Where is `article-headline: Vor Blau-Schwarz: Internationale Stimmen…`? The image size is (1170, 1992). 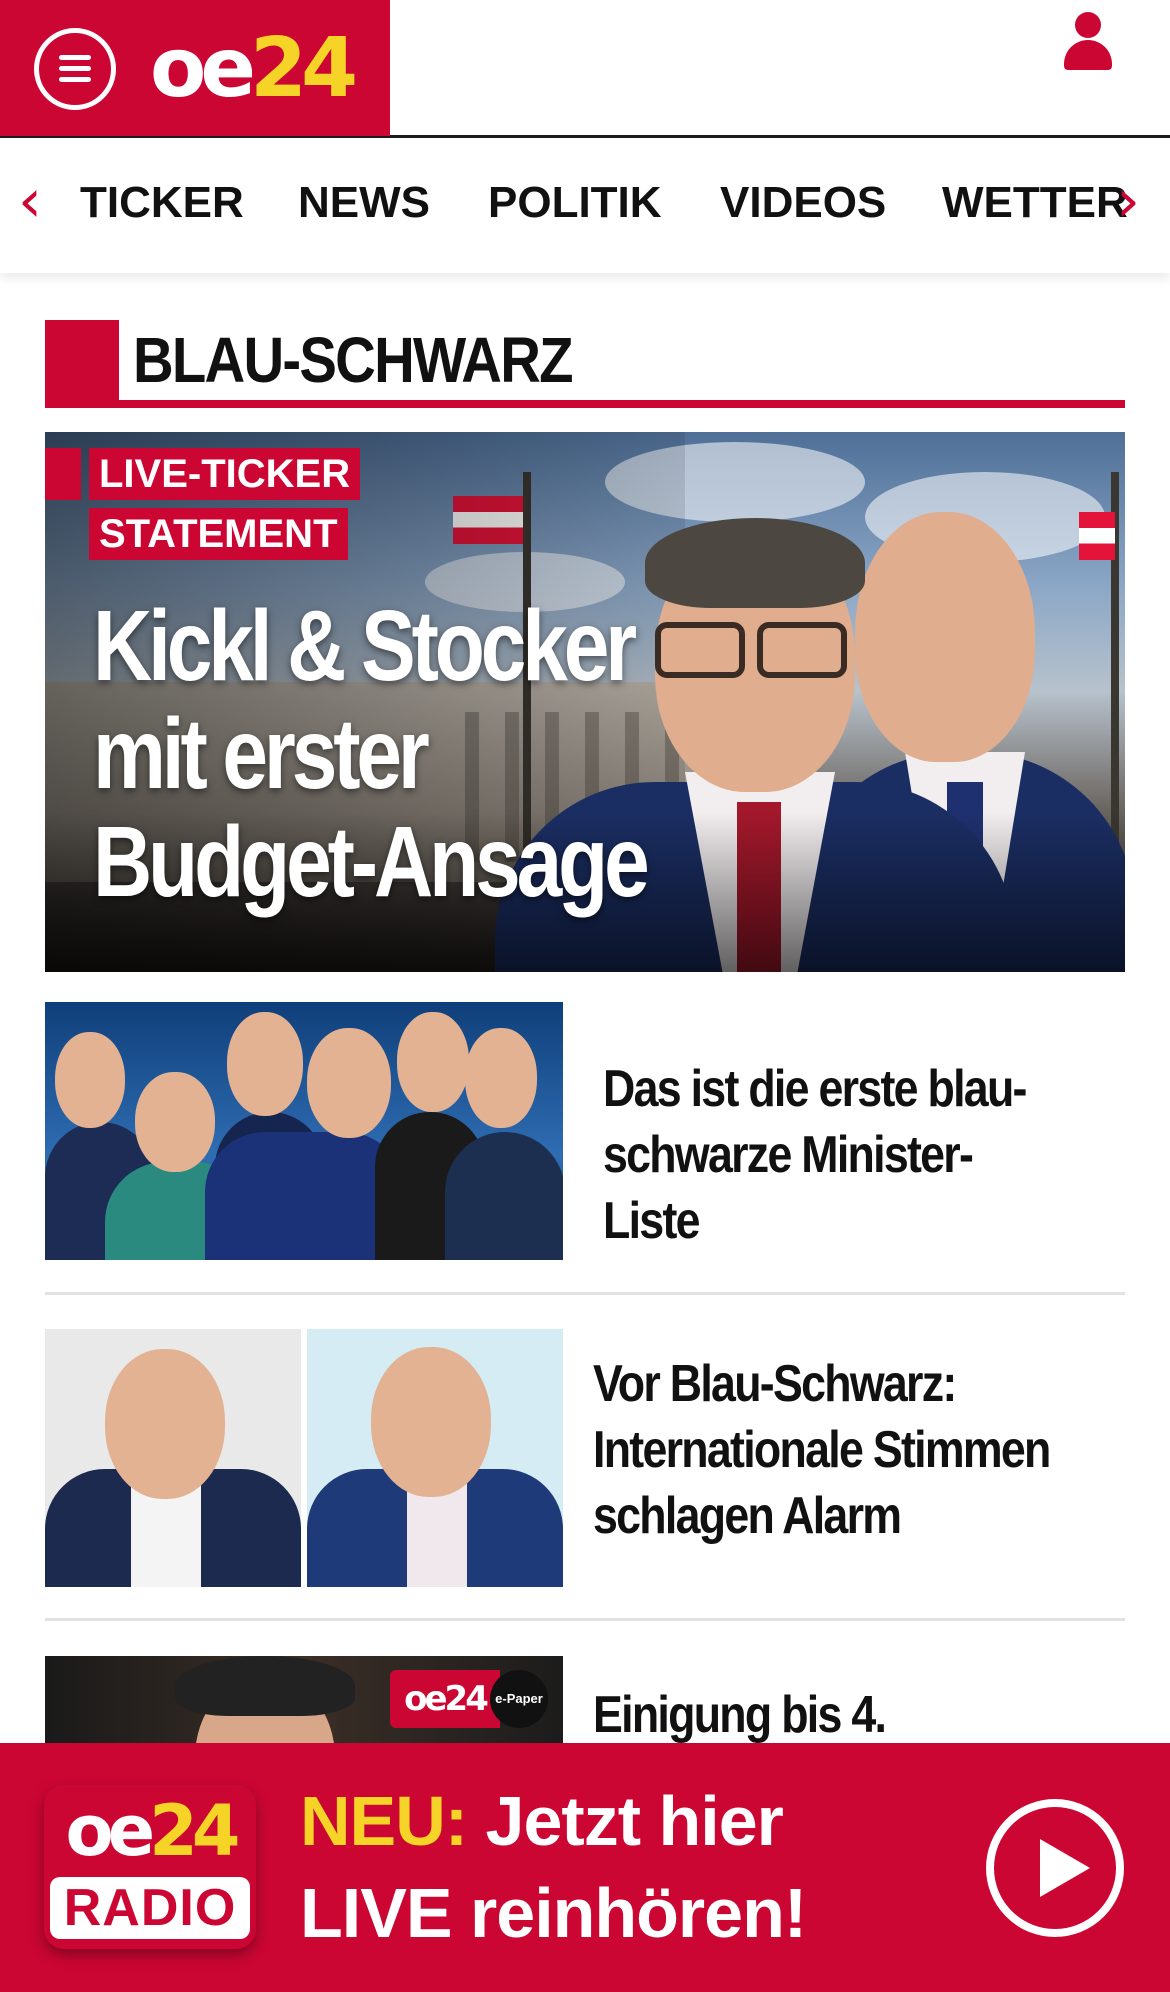
article-headline: Vor Blau-Schwarz: Internationale Stimmen… is located at coordinates (822, 1450).